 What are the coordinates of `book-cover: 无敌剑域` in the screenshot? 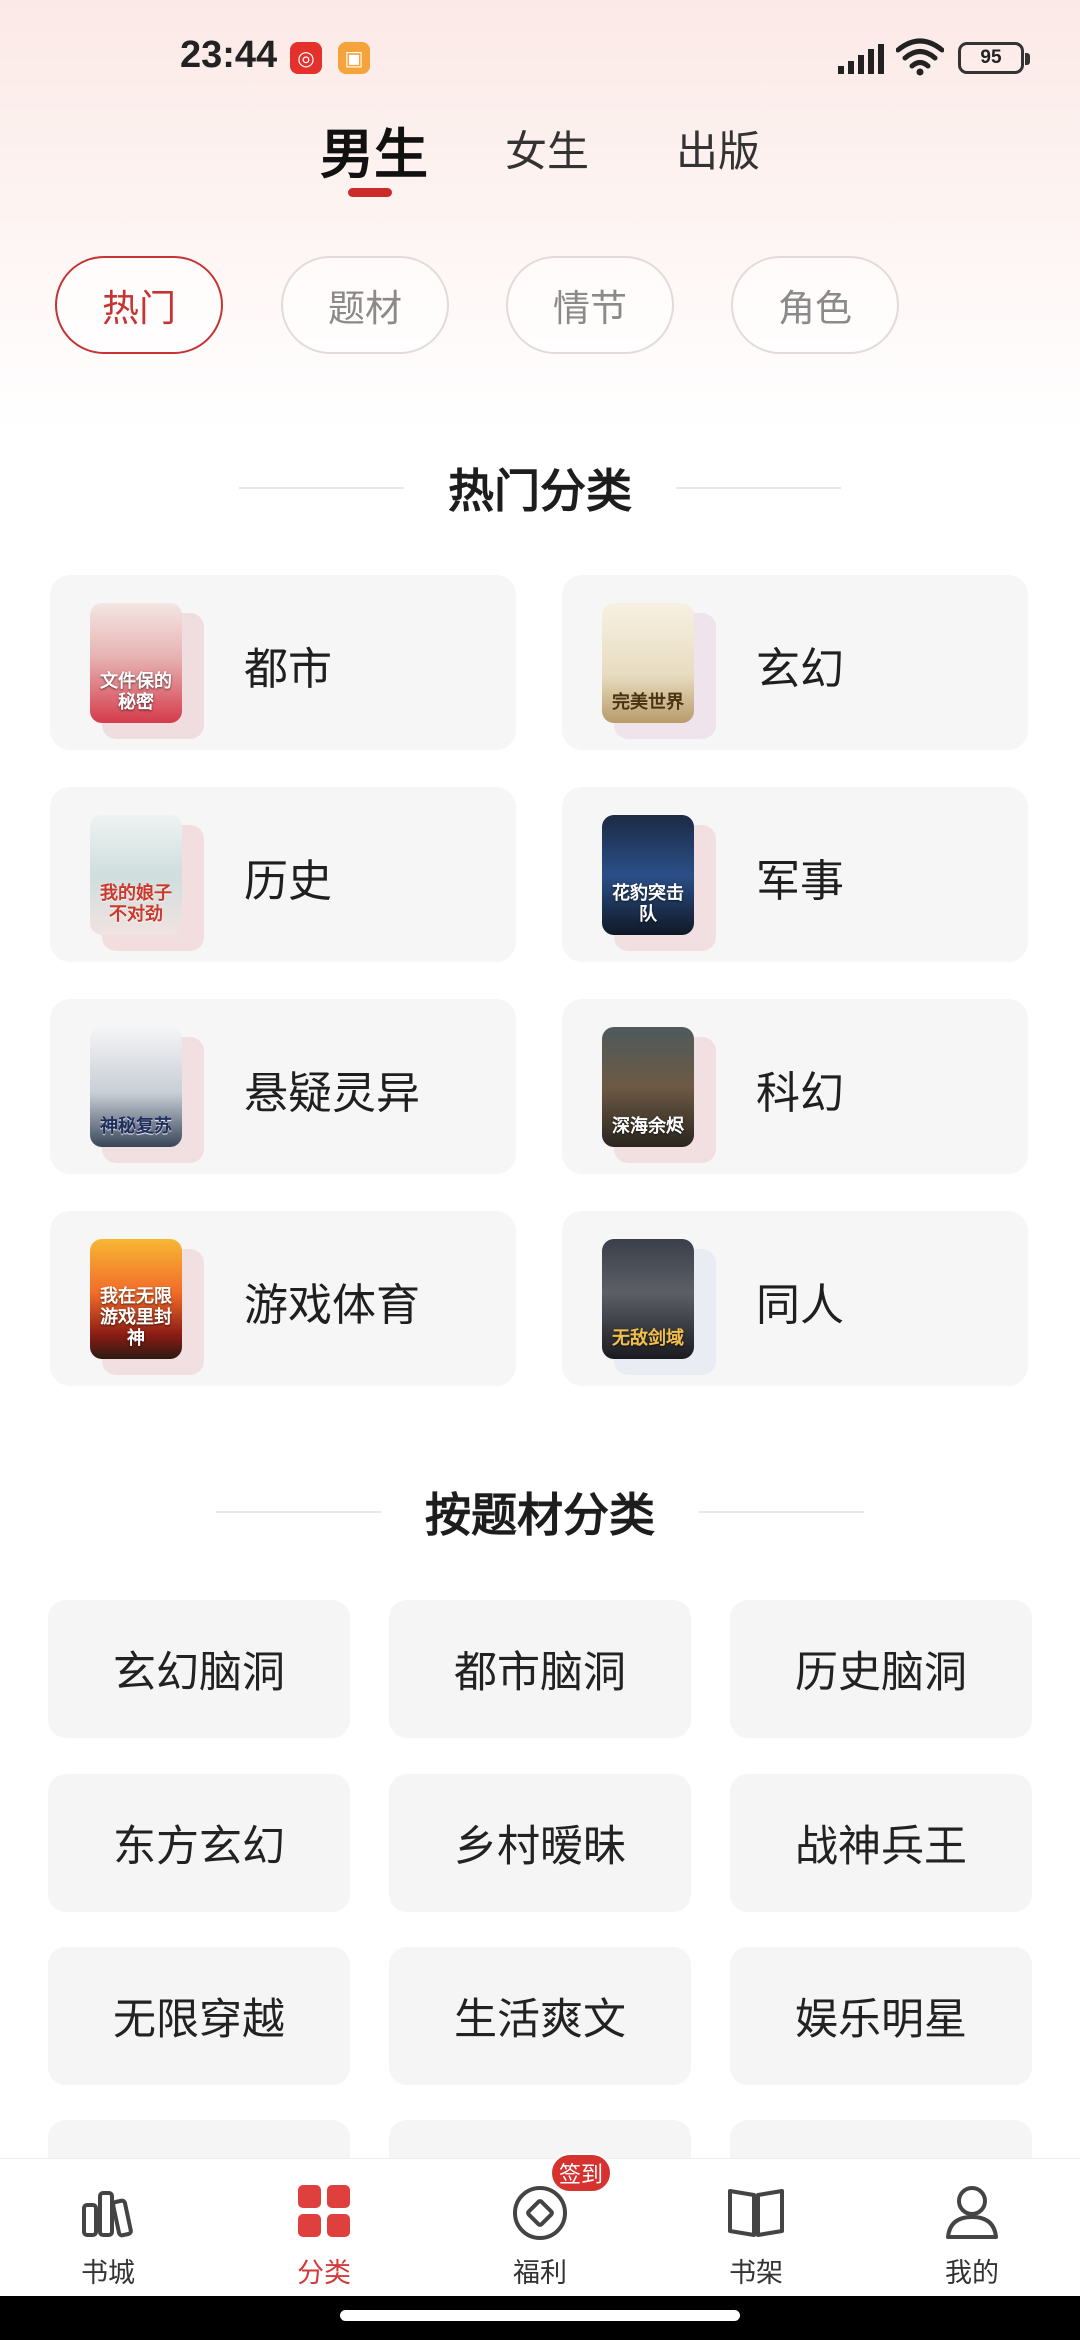 It's located at (648, 1299).